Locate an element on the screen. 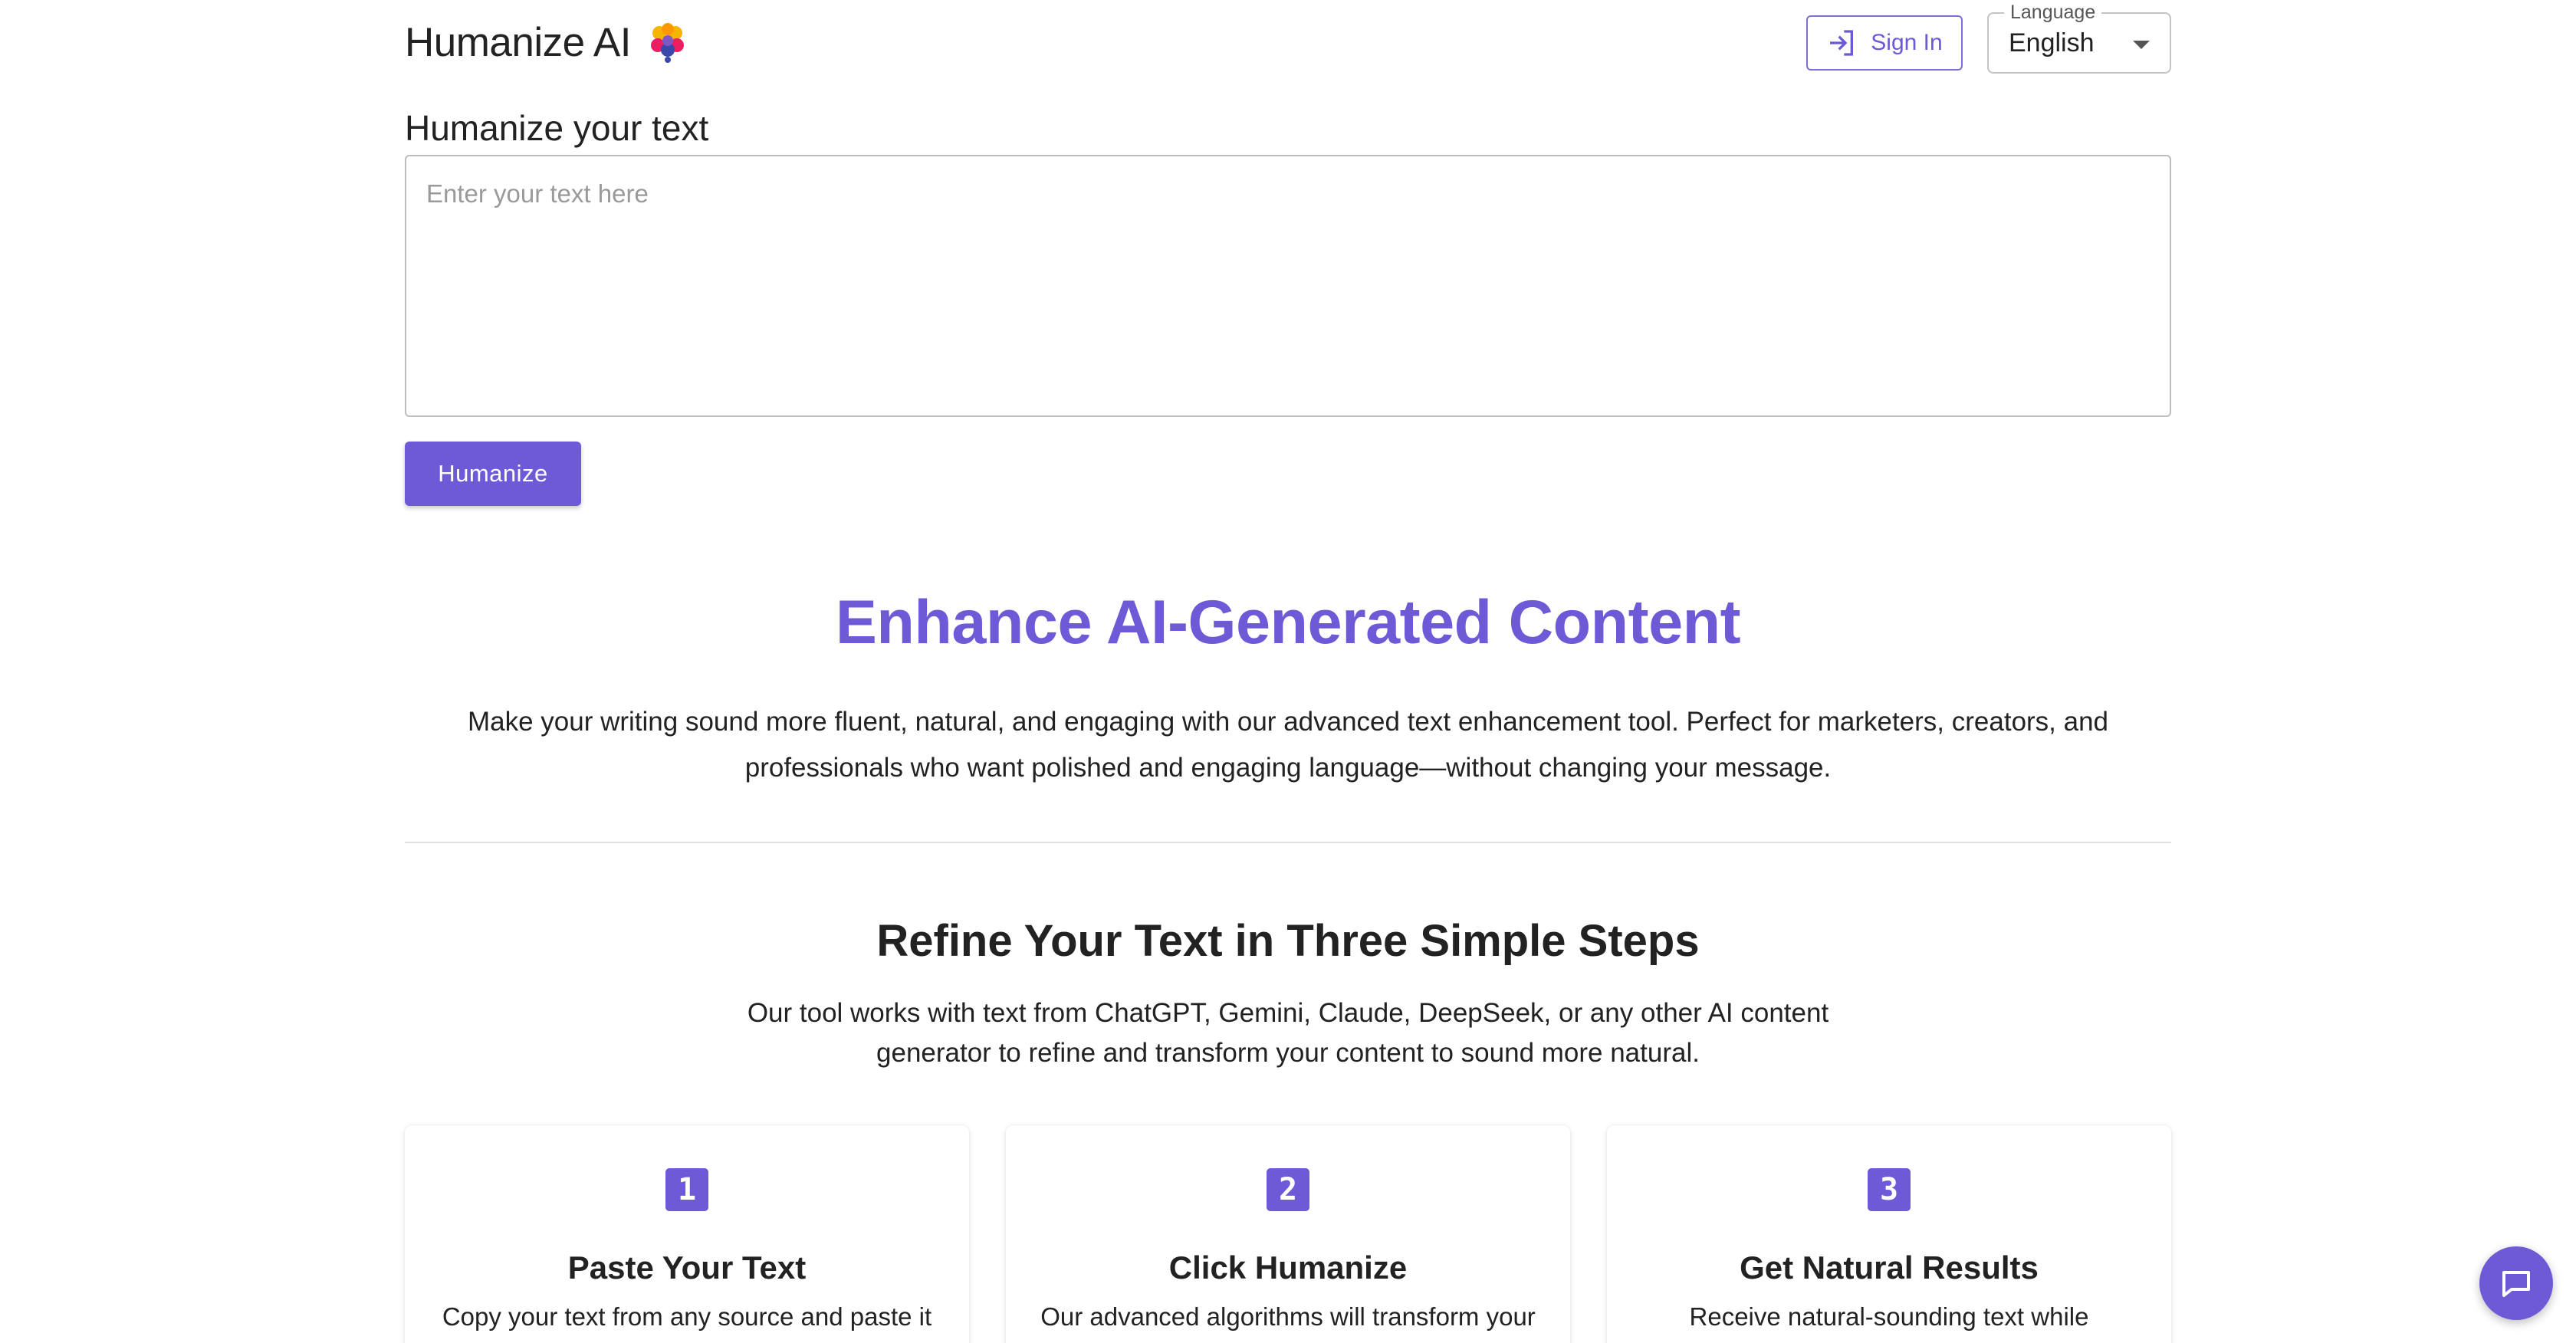 The height and width of the screenshot is (1343, 2576). chat-icon is located at coordinates (2516, 1284).